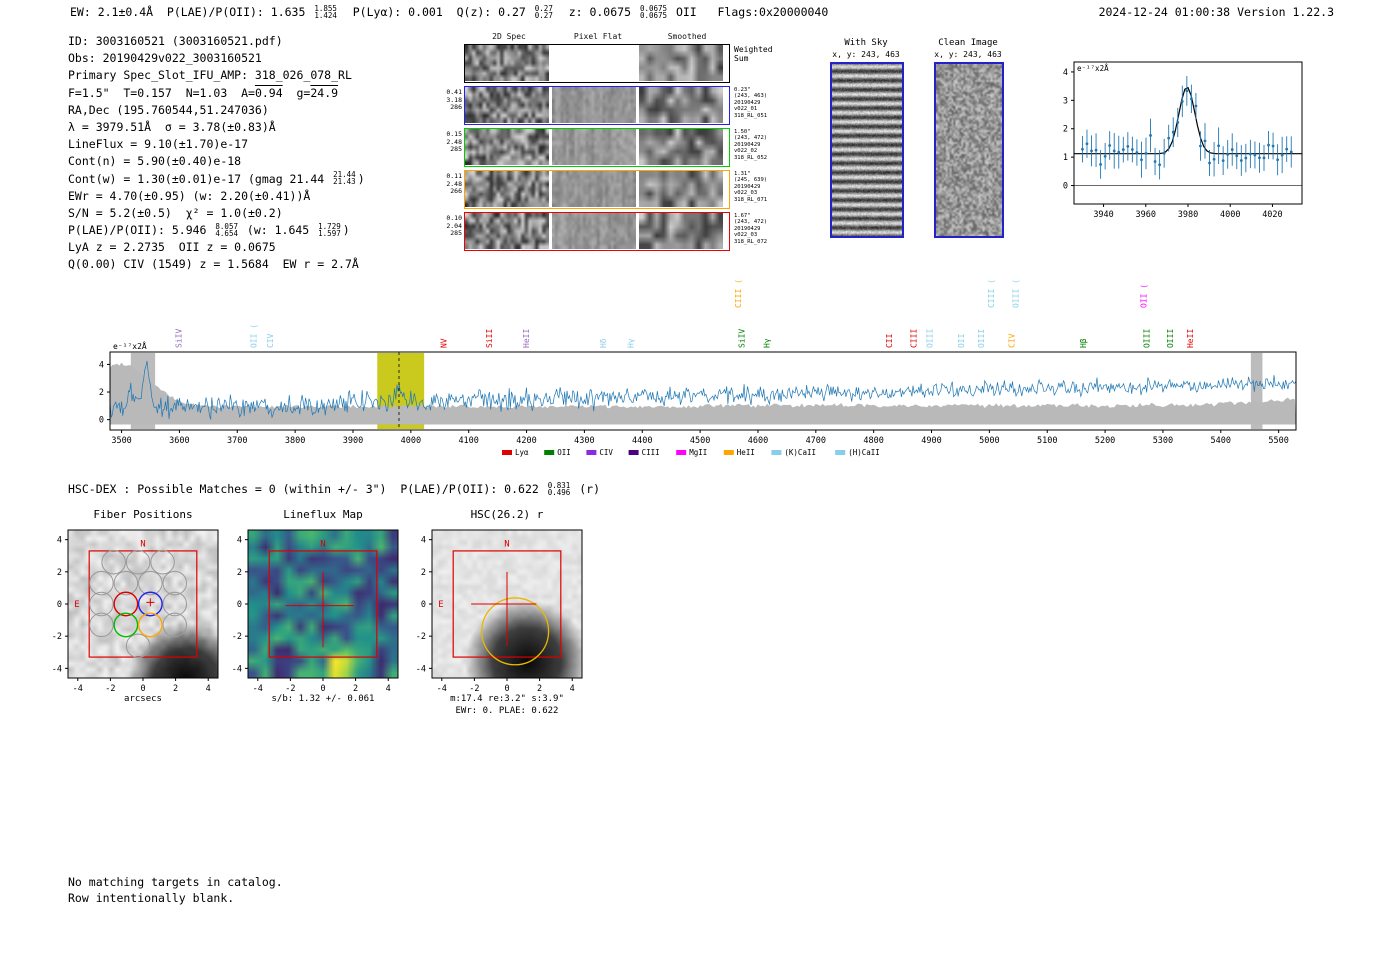 Image resolution: width=1400 pixels, height=953 pixels. I want to click on svg-text: 3800, so click(295, 441).